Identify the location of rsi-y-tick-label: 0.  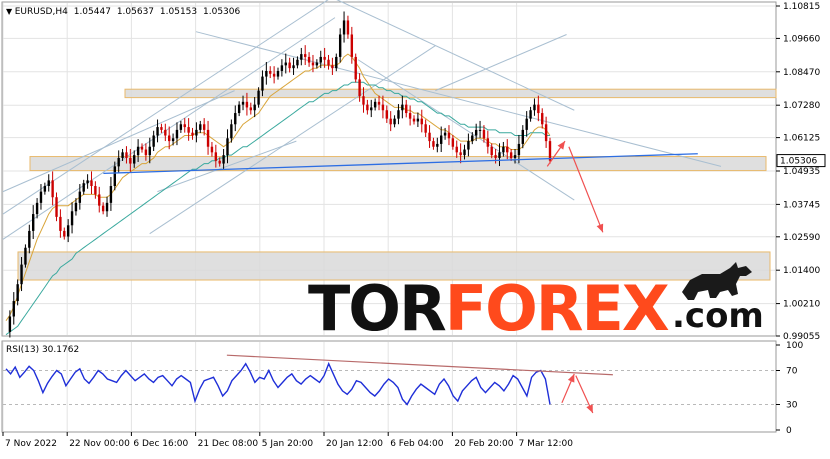
(789, 431).